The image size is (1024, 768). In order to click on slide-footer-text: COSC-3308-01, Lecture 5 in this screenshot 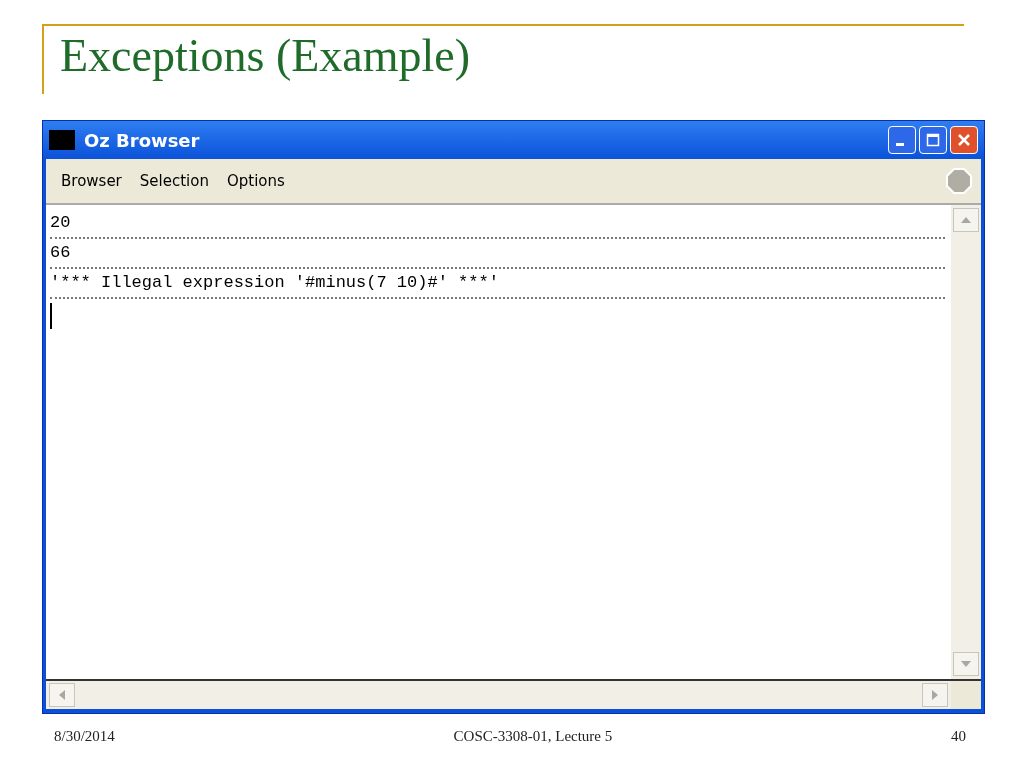, I will do `click(533, 736)`.